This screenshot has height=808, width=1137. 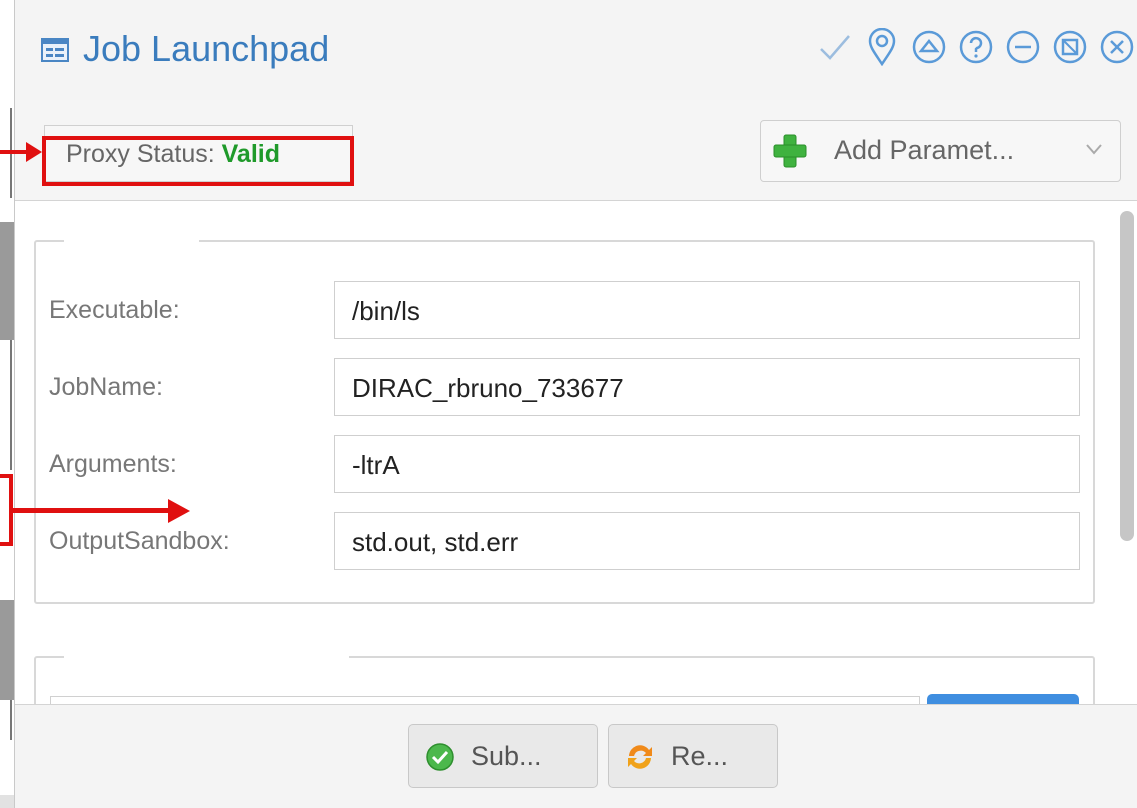 I want to click on browse-button, so click(x=1003, y=699).